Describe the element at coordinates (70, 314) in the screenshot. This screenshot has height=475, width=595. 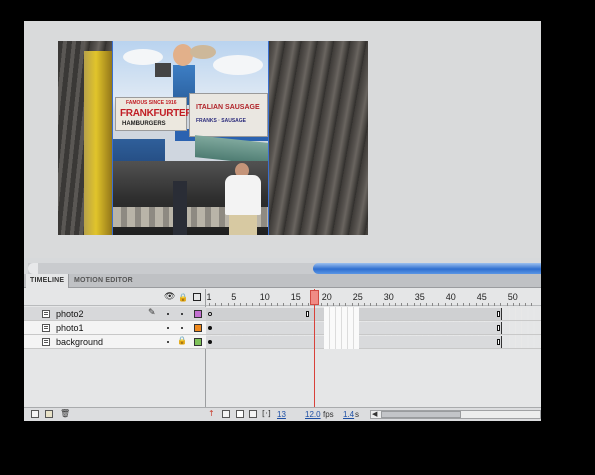
I see `layer-name: photo2` at that location.